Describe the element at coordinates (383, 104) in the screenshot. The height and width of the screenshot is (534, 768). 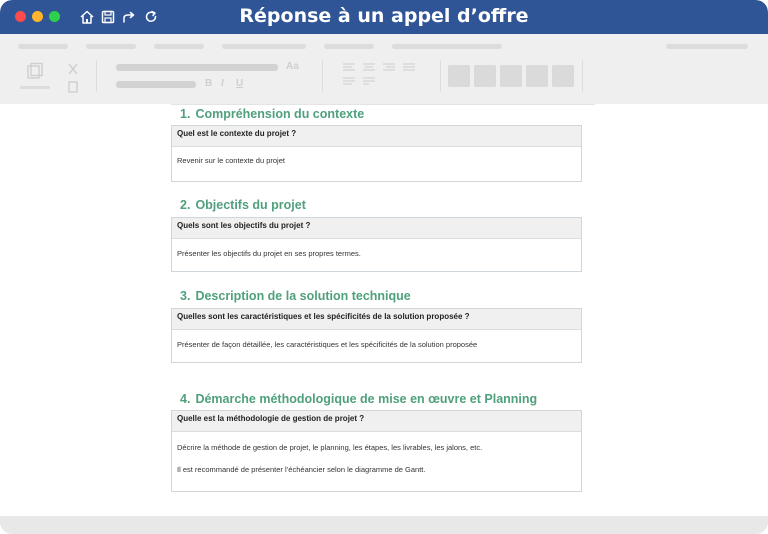
I see `page-top-edge` at that location.